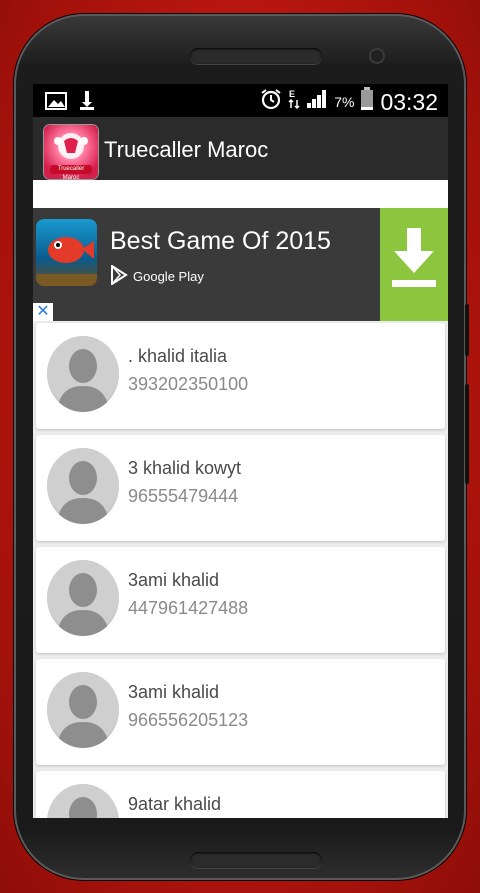 The height and width of the screenshot is (893, 480). Describe the element at coordinates (367, 102) in the screenshot. I see `battery-icon` at that location.